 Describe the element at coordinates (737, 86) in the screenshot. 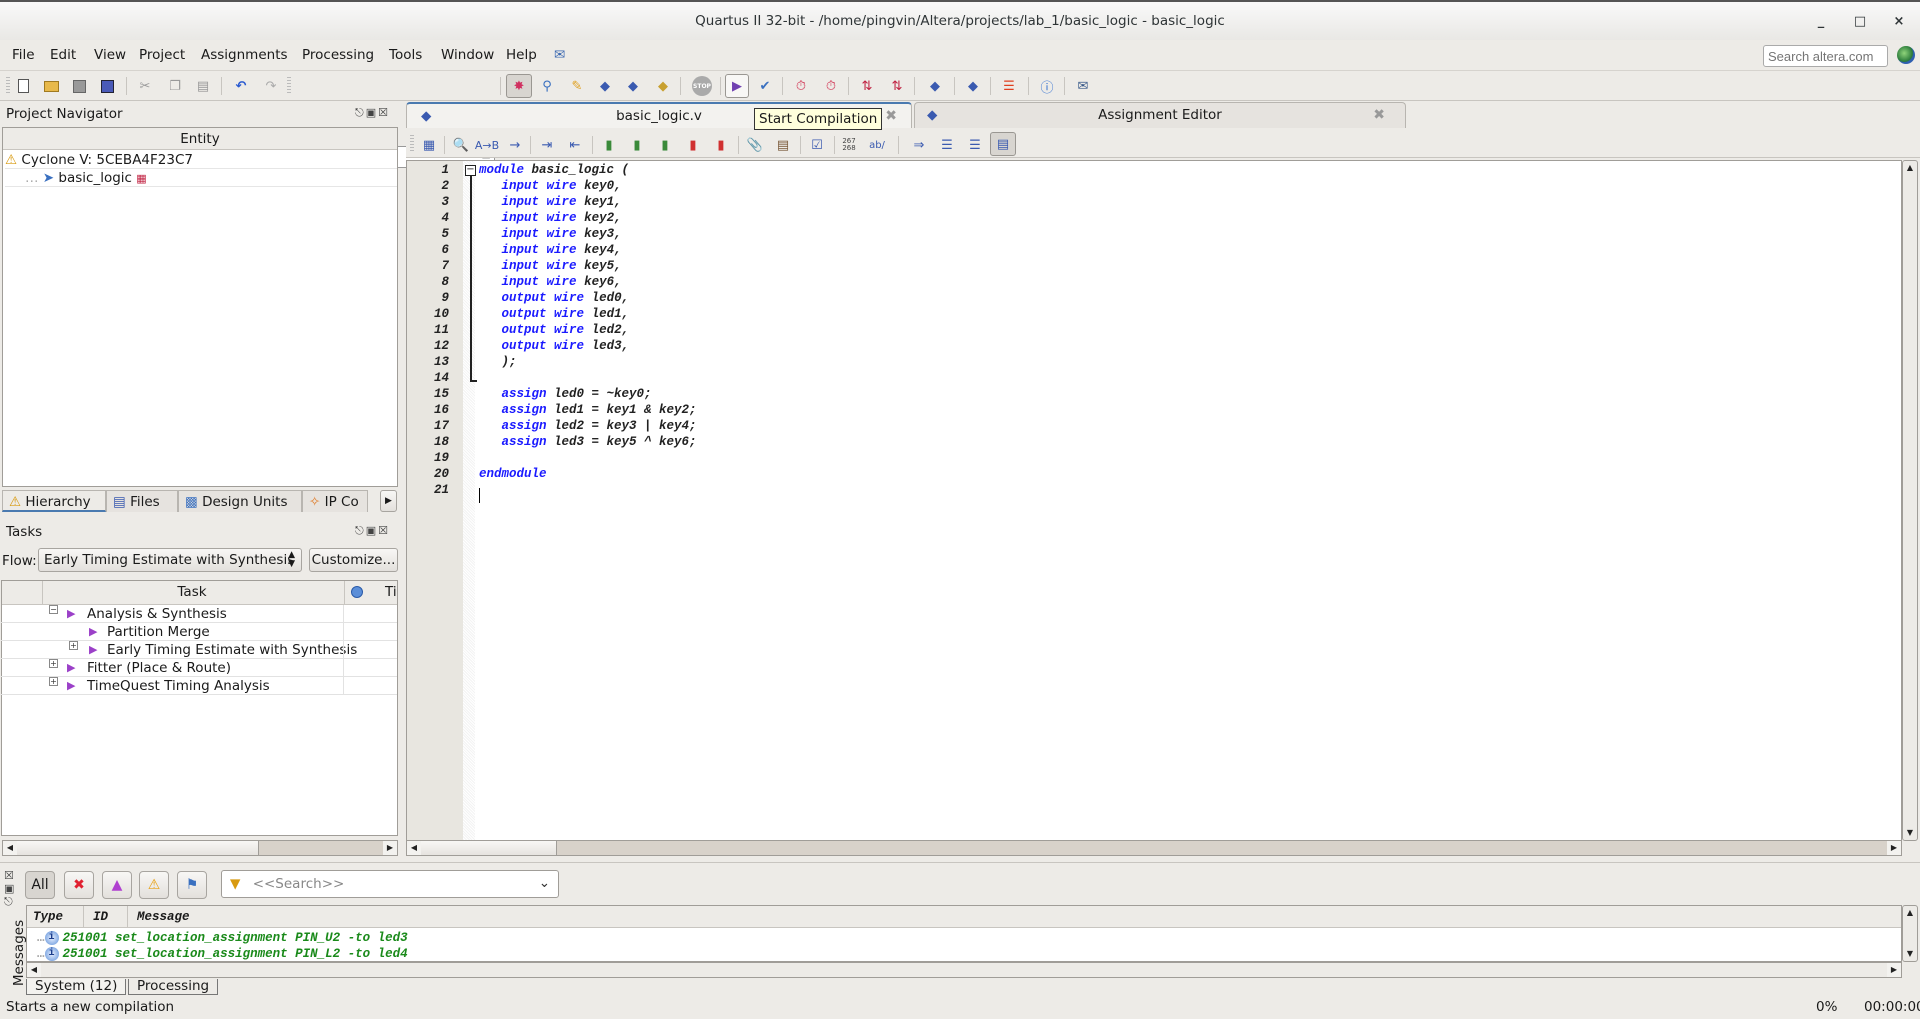

I see `start-compilation-button: ▶` at that location.